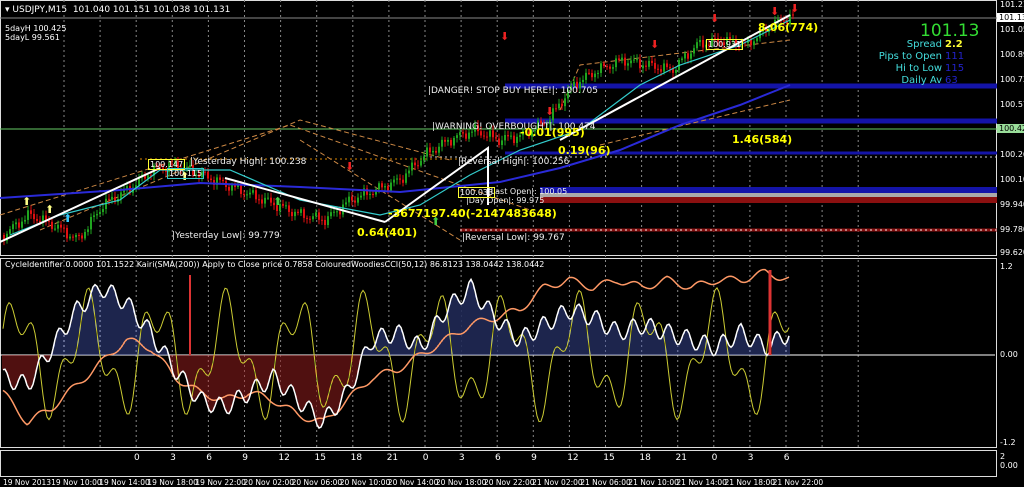  Describe the element at coordinates (534, 458) in the screenshot. I see `hour-label: 9` at that location.